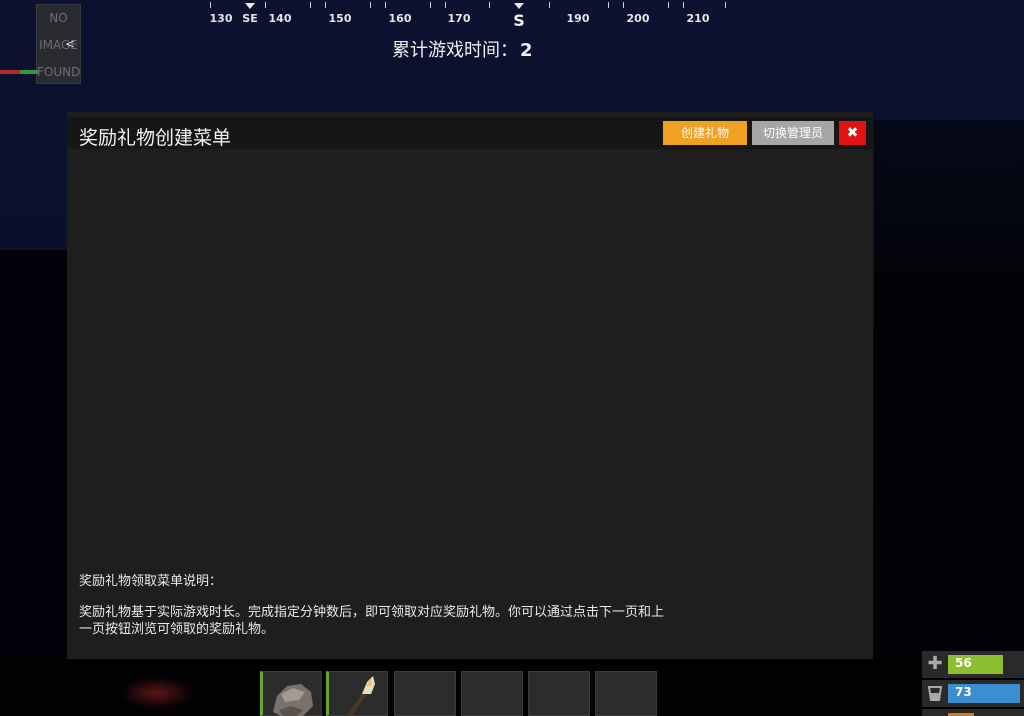  I want to click on close-button: ✖, so click(852, 133).